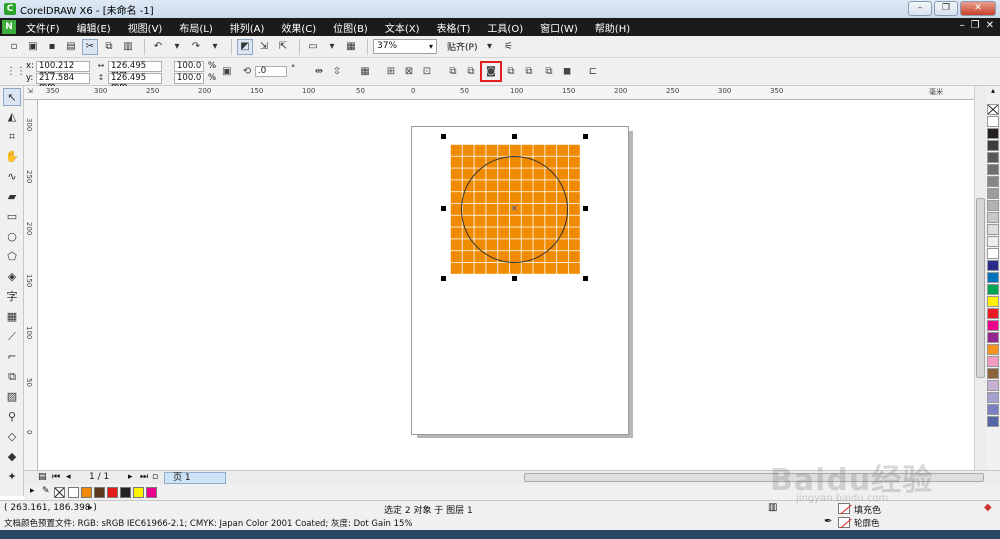 The image size is (1000, 539). I want to click on palette-play-icon: ▸, so click(32, 491).